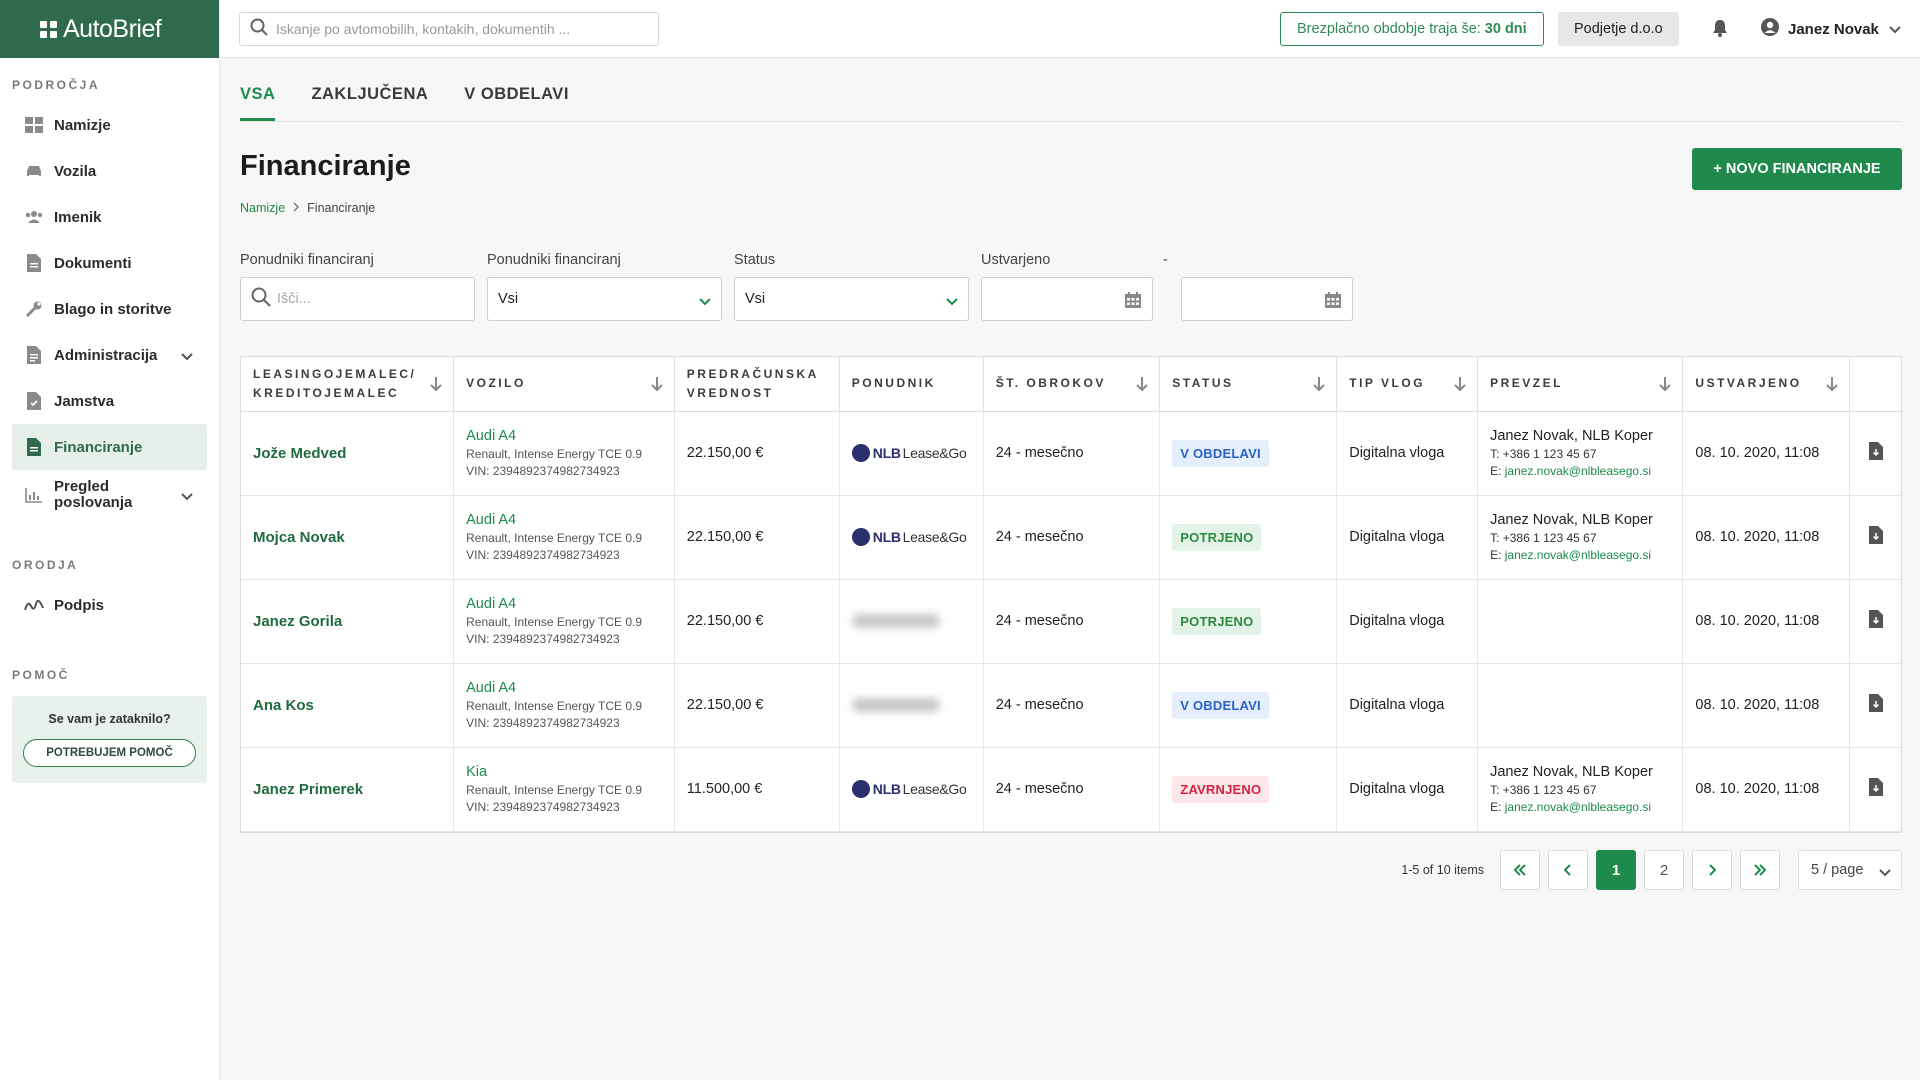 The image size is (1920, 1080). Describe the element at coordinates (109, 401) in the screenshot. I see `sidebar-item-jamstva: Jamstva` at that location.